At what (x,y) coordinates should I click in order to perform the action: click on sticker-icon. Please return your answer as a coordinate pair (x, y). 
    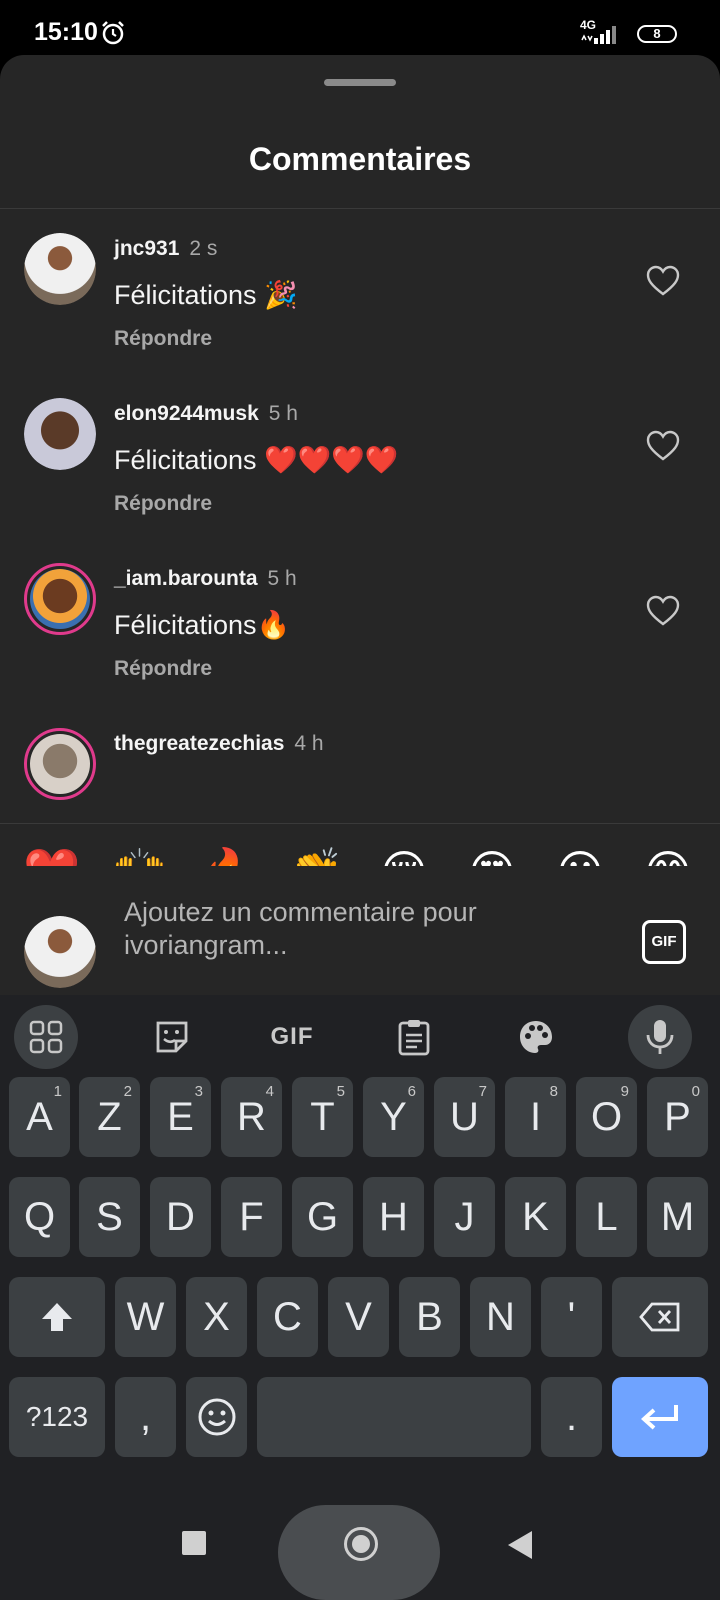
    Looking at the image, I should click on (172, 1037).